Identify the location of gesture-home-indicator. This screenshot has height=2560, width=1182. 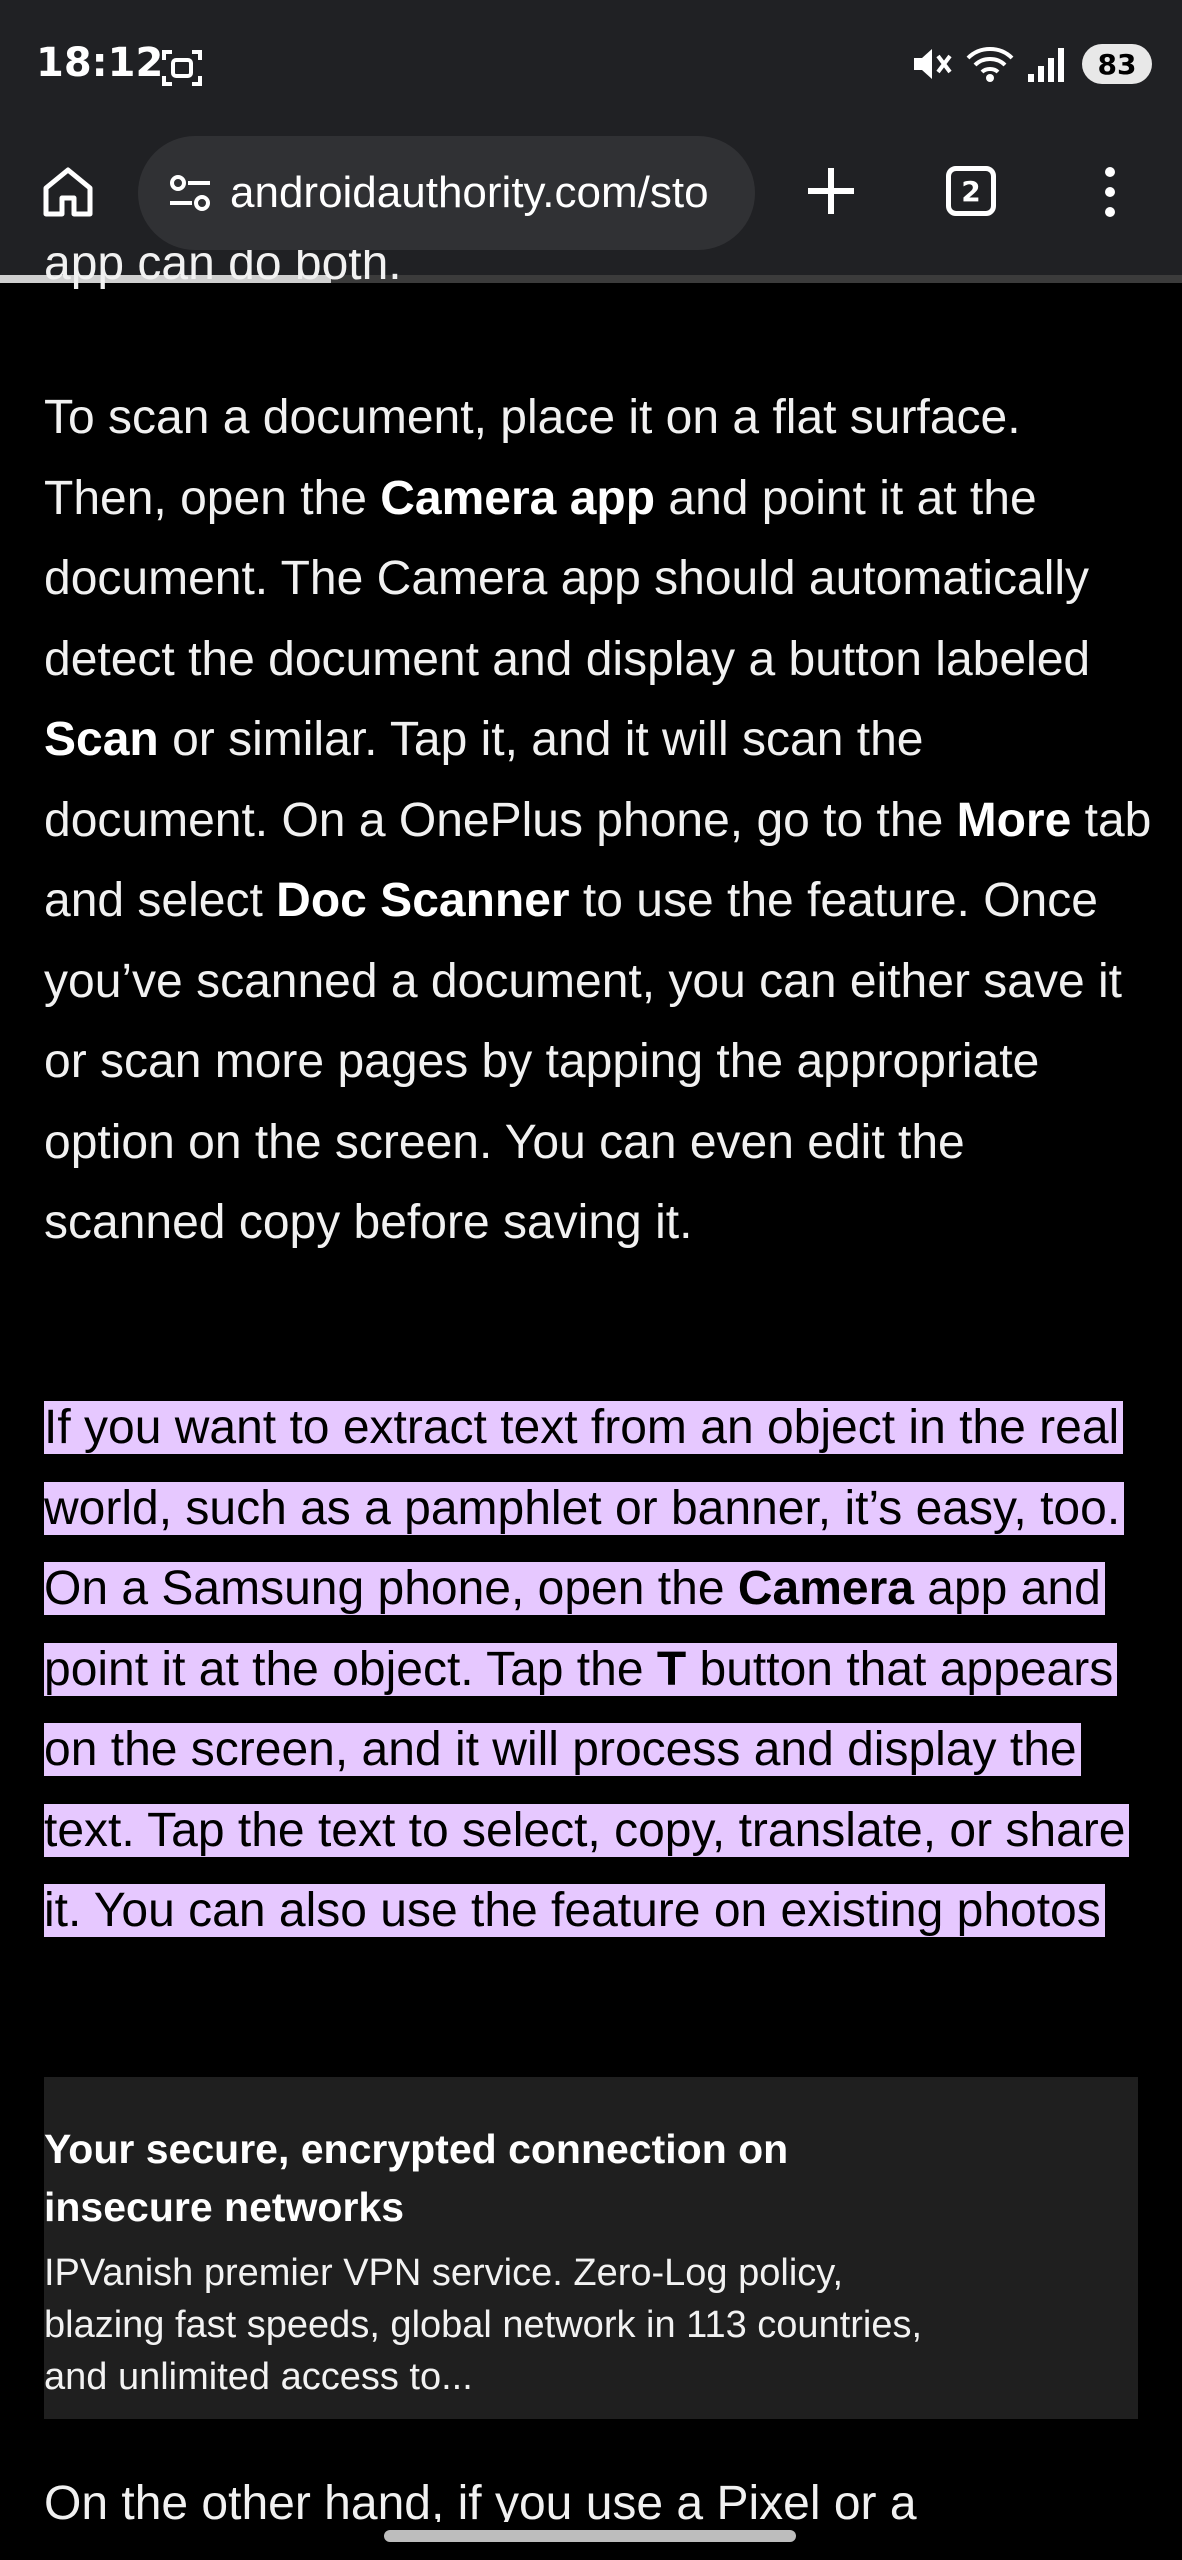
(590, 2536).